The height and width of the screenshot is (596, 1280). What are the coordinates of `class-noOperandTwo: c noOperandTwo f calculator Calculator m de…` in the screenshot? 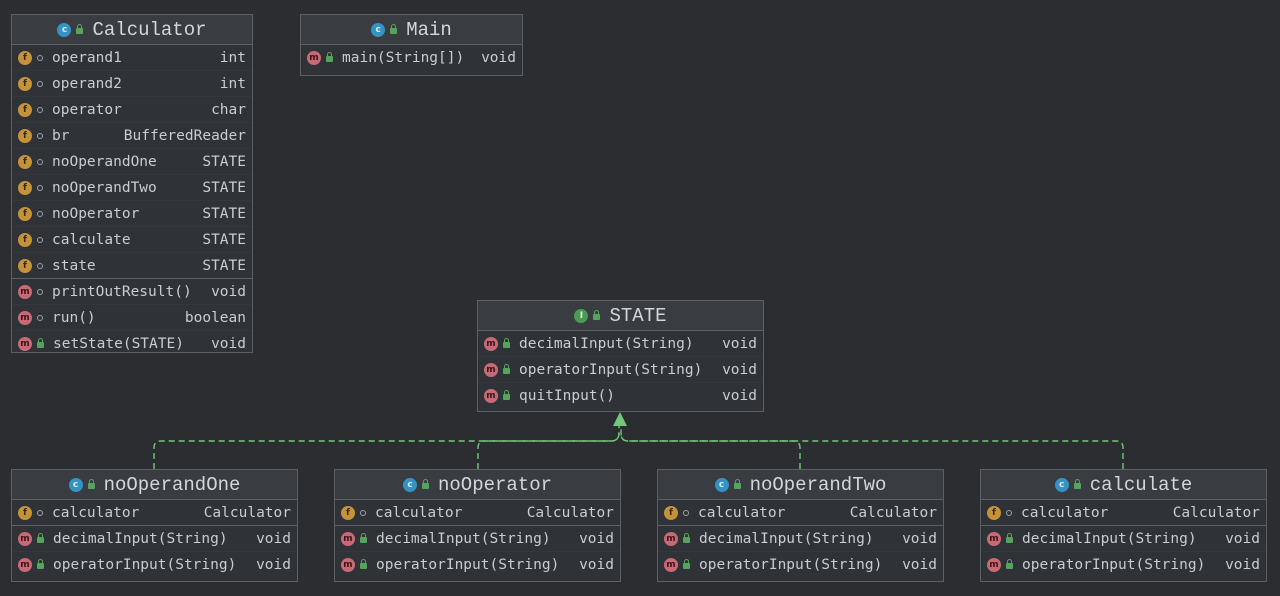 It's located at (800, 525).